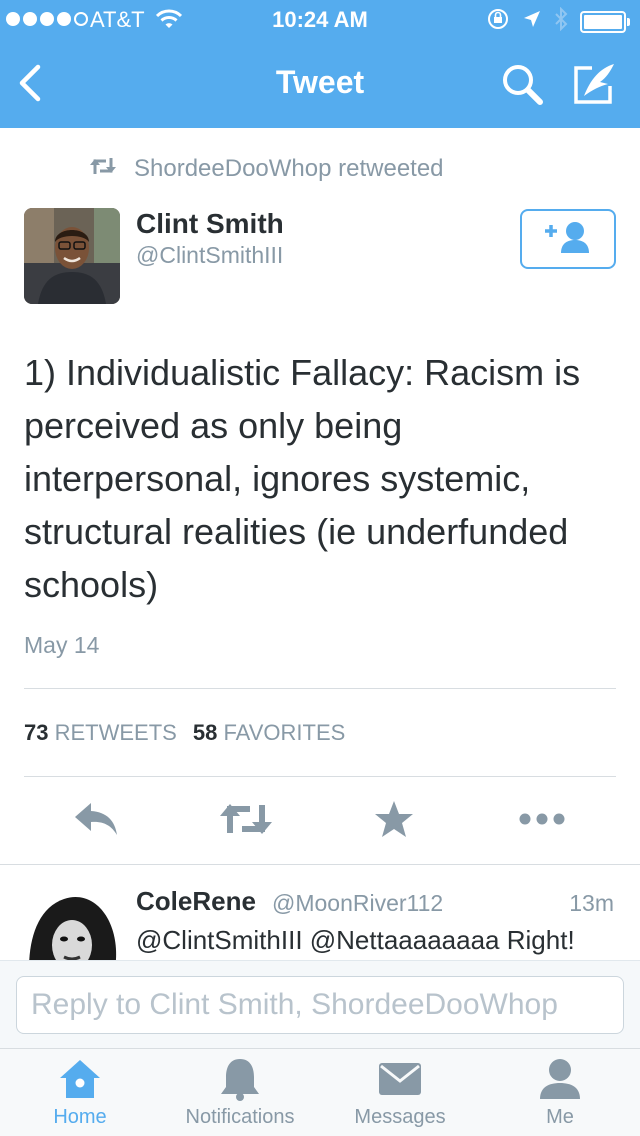 This screenshot has height=1136, width=640. I want to click on reply-input, so click(320, 1005).